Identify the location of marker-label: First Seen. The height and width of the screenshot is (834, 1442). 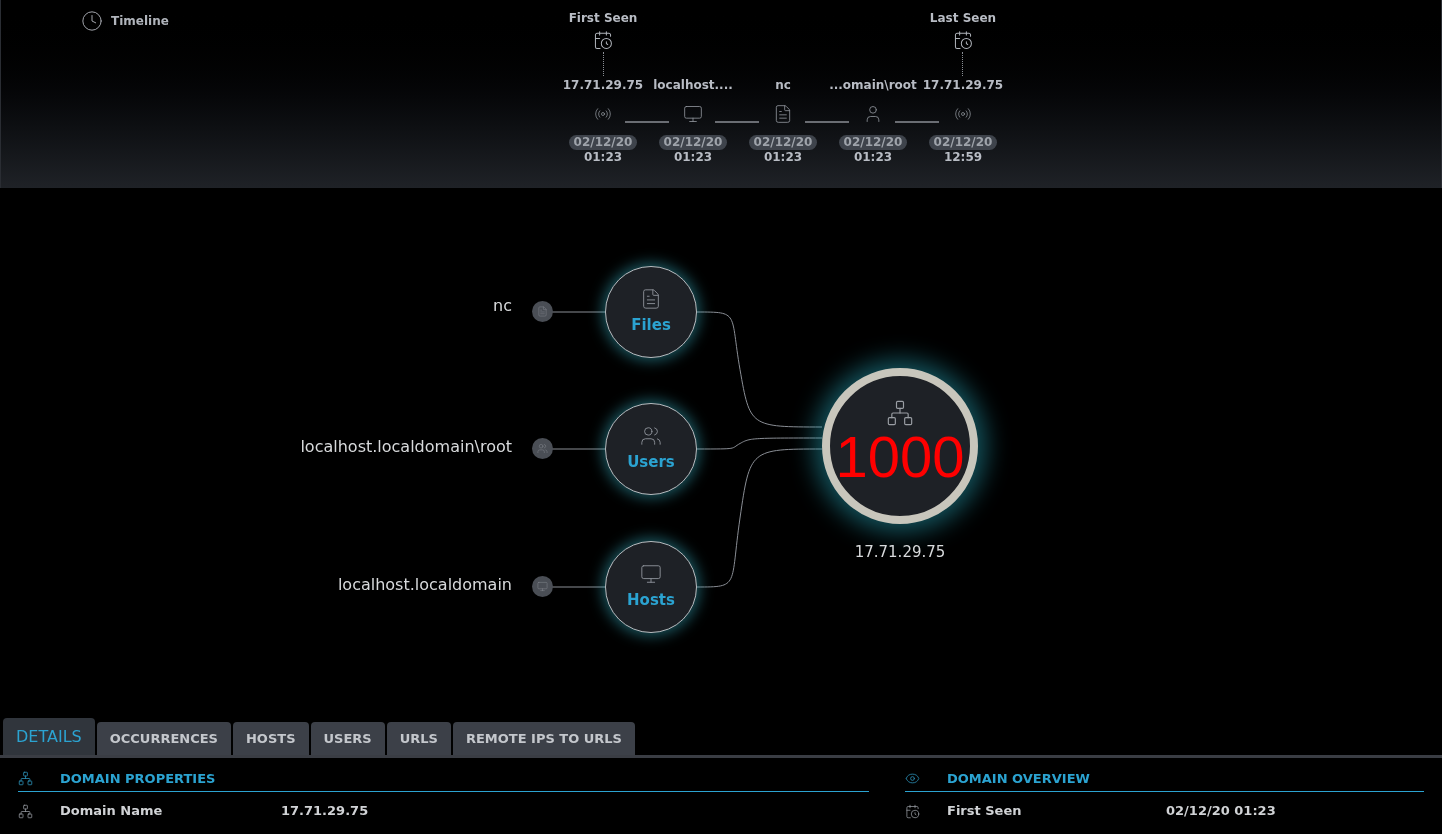
(603, 18).